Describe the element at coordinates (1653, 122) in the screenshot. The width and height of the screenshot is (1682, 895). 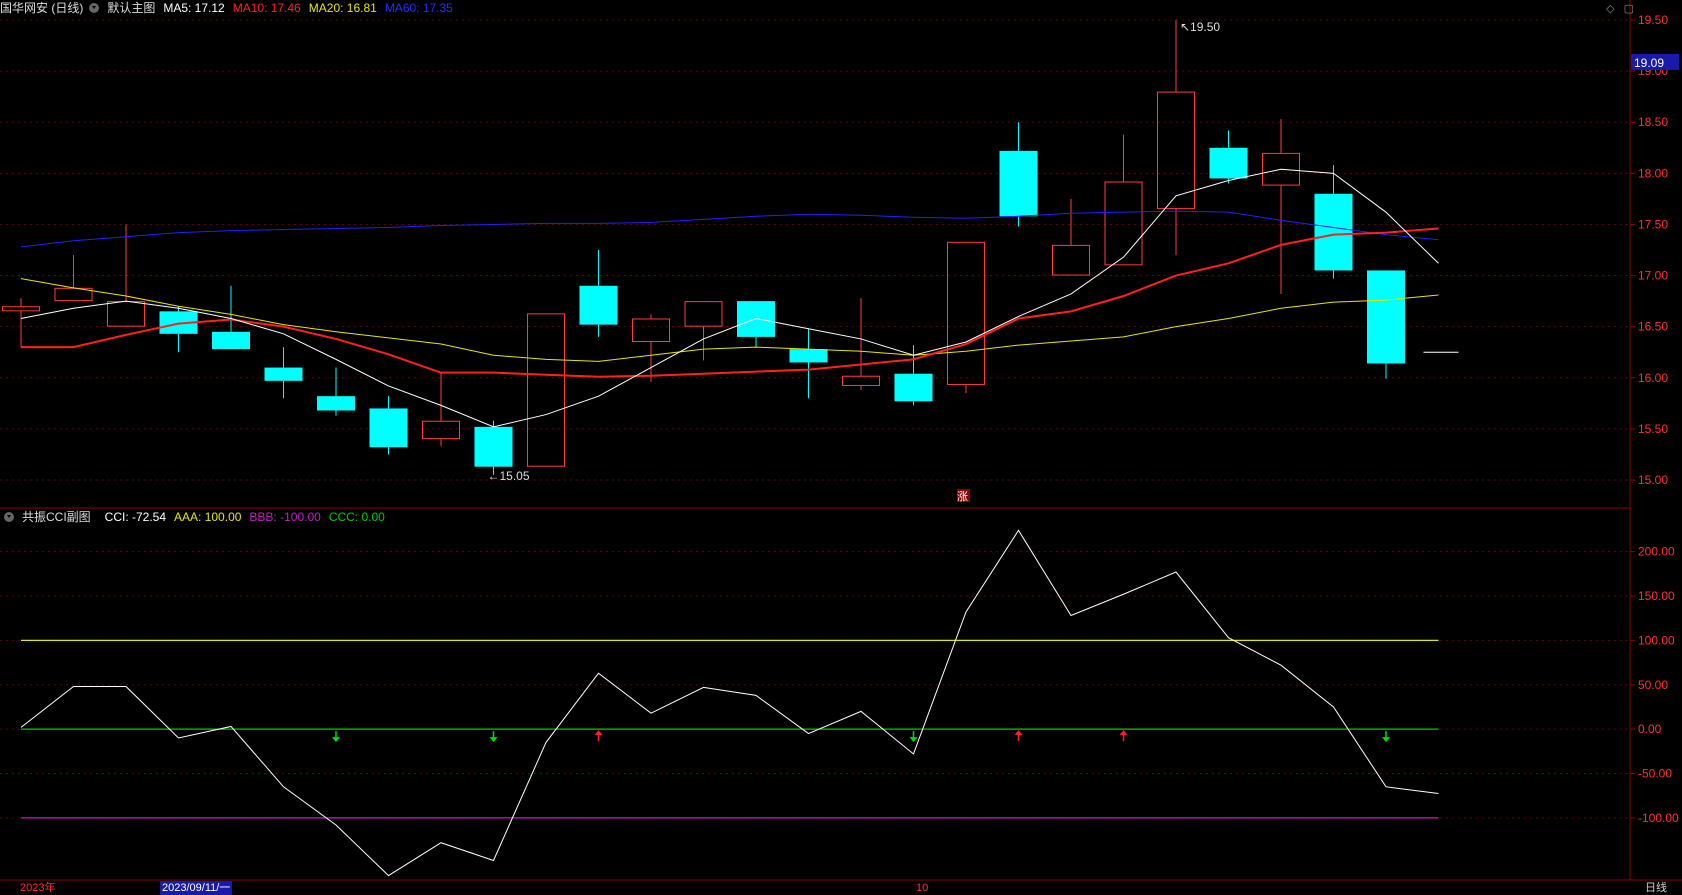
I see `price-tick-label: 18.50` at that location.